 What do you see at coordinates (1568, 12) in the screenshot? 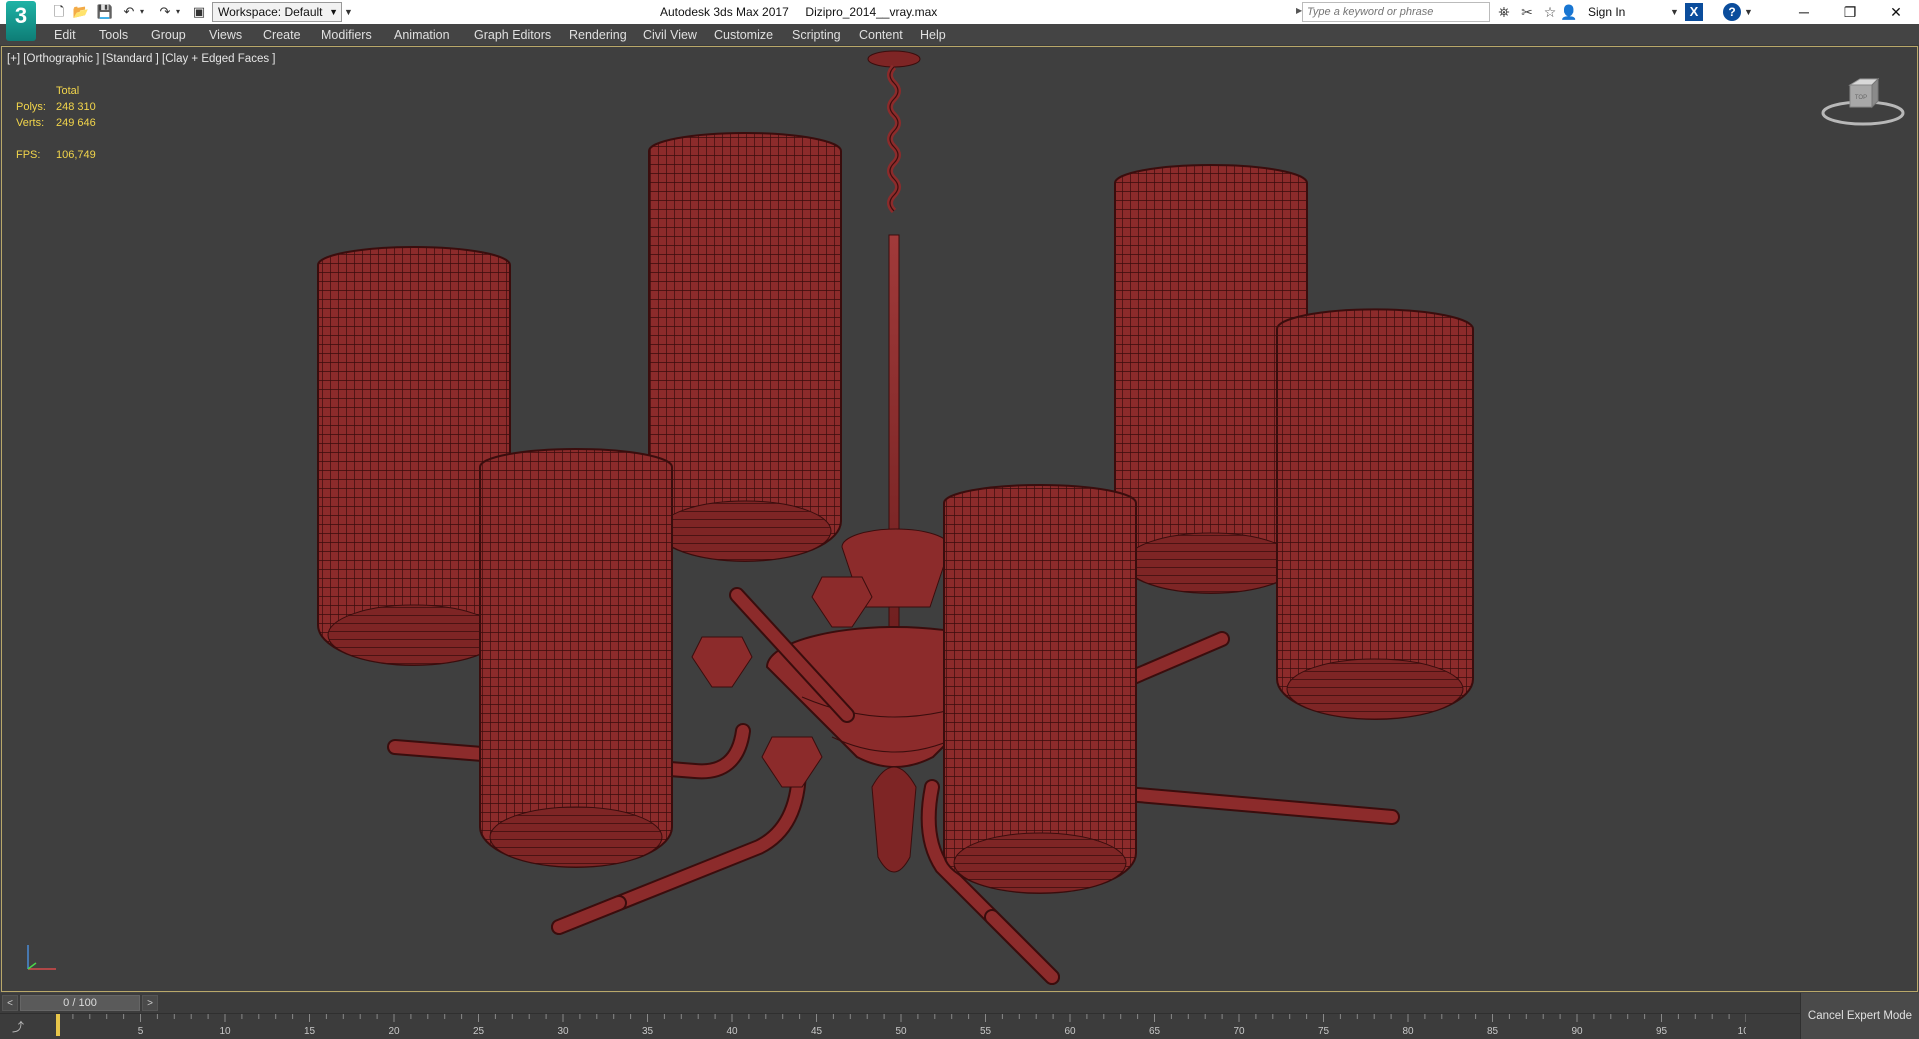
I see `user-icon: 👤` at bounding box center [1568, 12].